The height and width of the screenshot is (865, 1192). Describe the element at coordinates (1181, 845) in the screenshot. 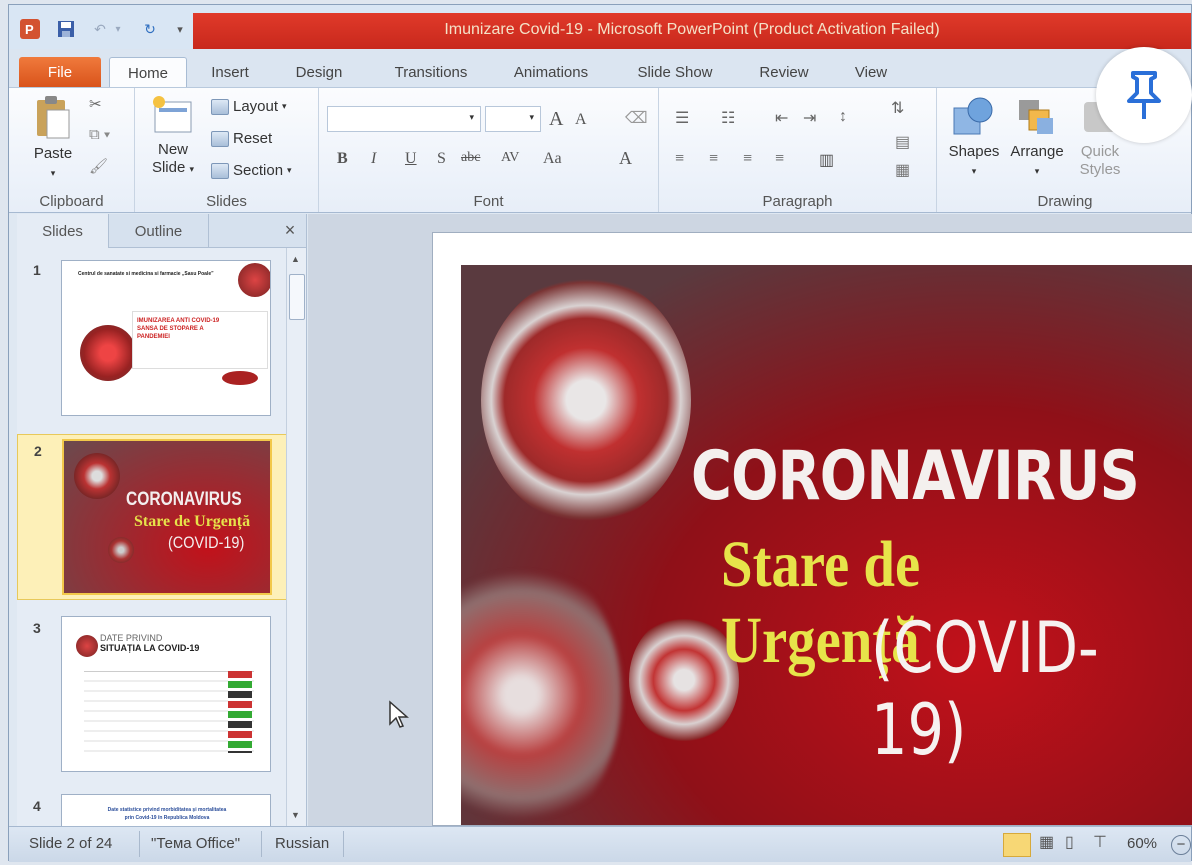

I see `zoom-out-icon: −` at that location.